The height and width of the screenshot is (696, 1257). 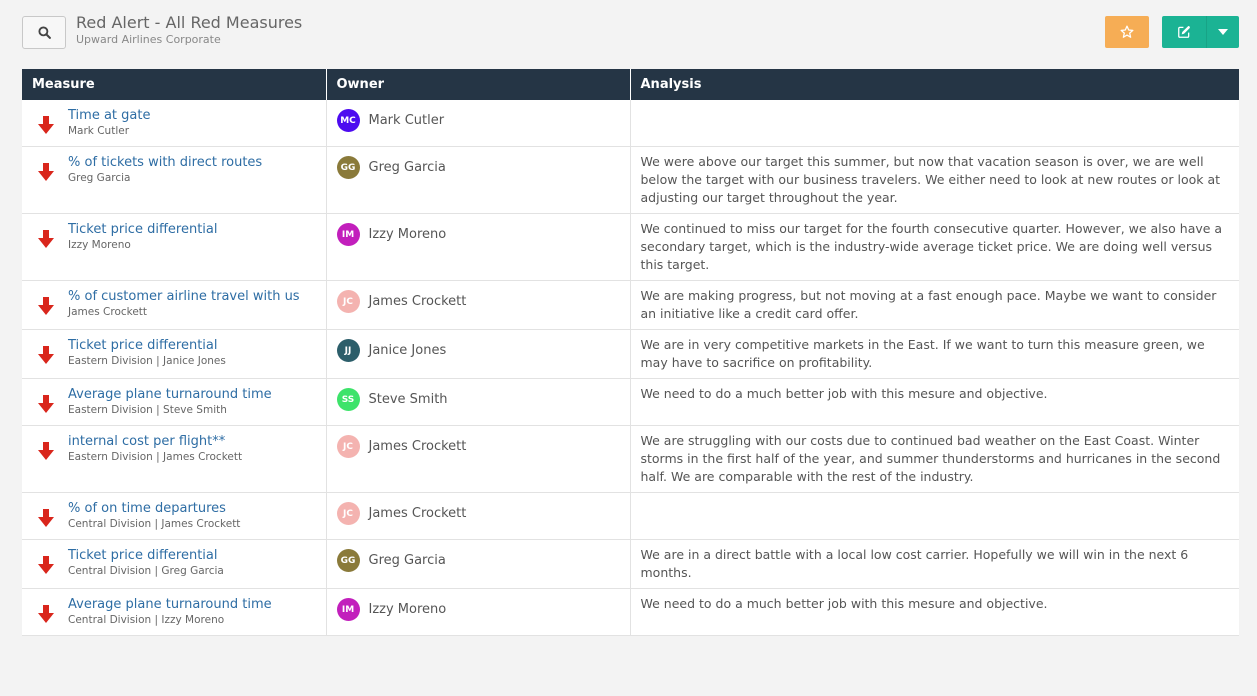 What do you see at coordinates (406, 120) in the screenshot?
I see `owner-name: Mark Cutler` at bounding box center [406, 120].